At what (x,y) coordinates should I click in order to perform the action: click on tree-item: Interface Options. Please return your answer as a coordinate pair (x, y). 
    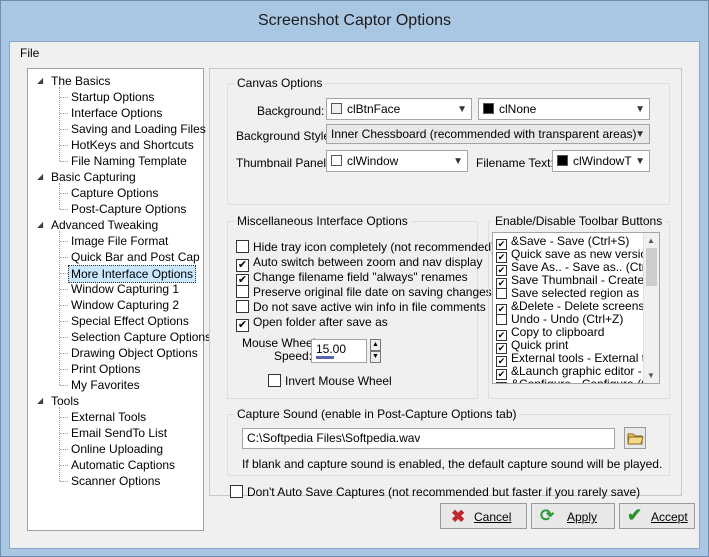
    Looking at the image, I should click on (116, 113).